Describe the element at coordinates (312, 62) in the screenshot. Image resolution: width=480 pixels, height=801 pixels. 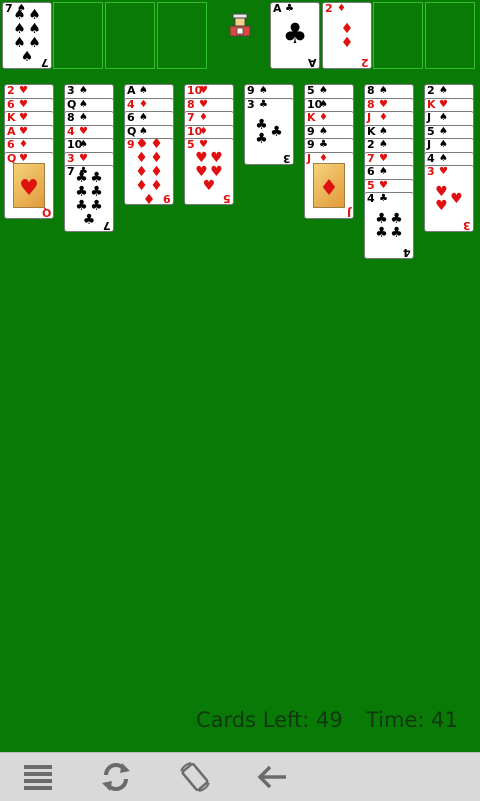
I see `card-rank-bottom: A` at that location.